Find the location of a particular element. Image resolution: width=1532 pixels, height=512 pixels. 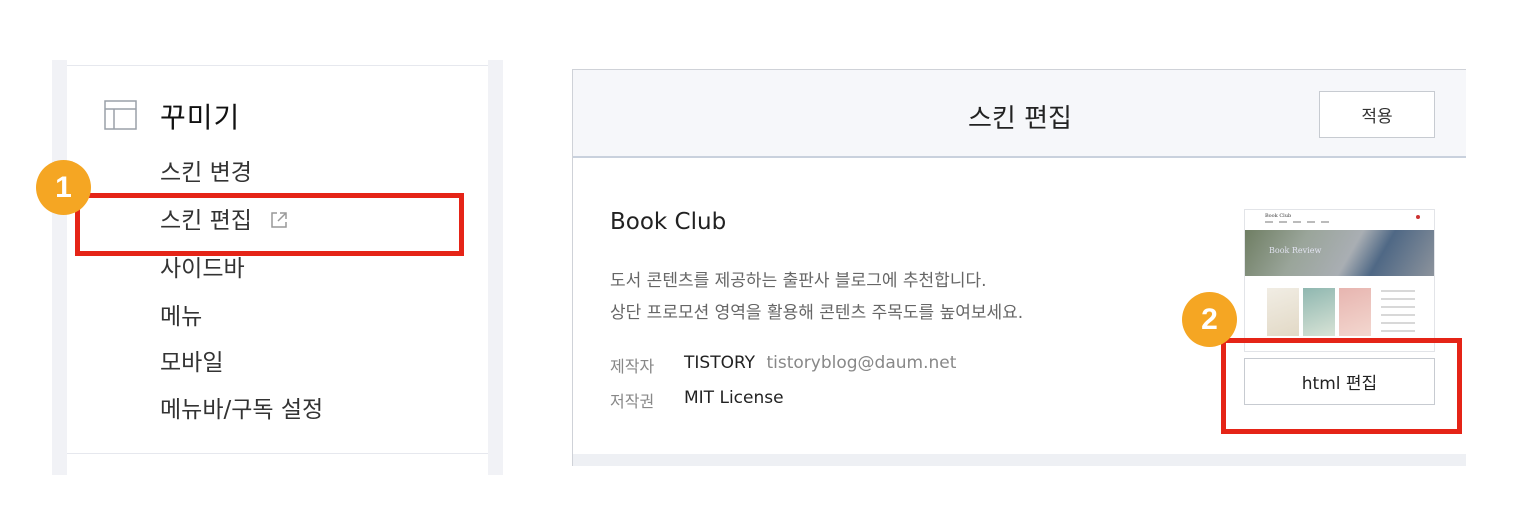

apply-button: 적용 is located at coordinates (1377, 114).